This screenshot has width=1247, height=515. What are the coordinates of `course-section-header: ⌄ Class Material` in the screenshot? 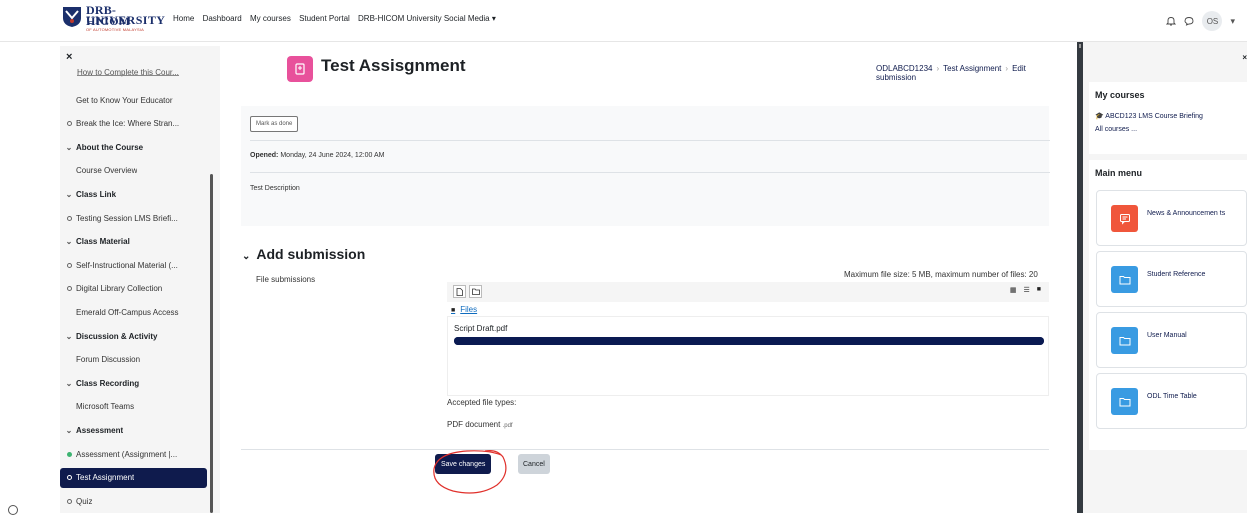 It's located at (133, 242).